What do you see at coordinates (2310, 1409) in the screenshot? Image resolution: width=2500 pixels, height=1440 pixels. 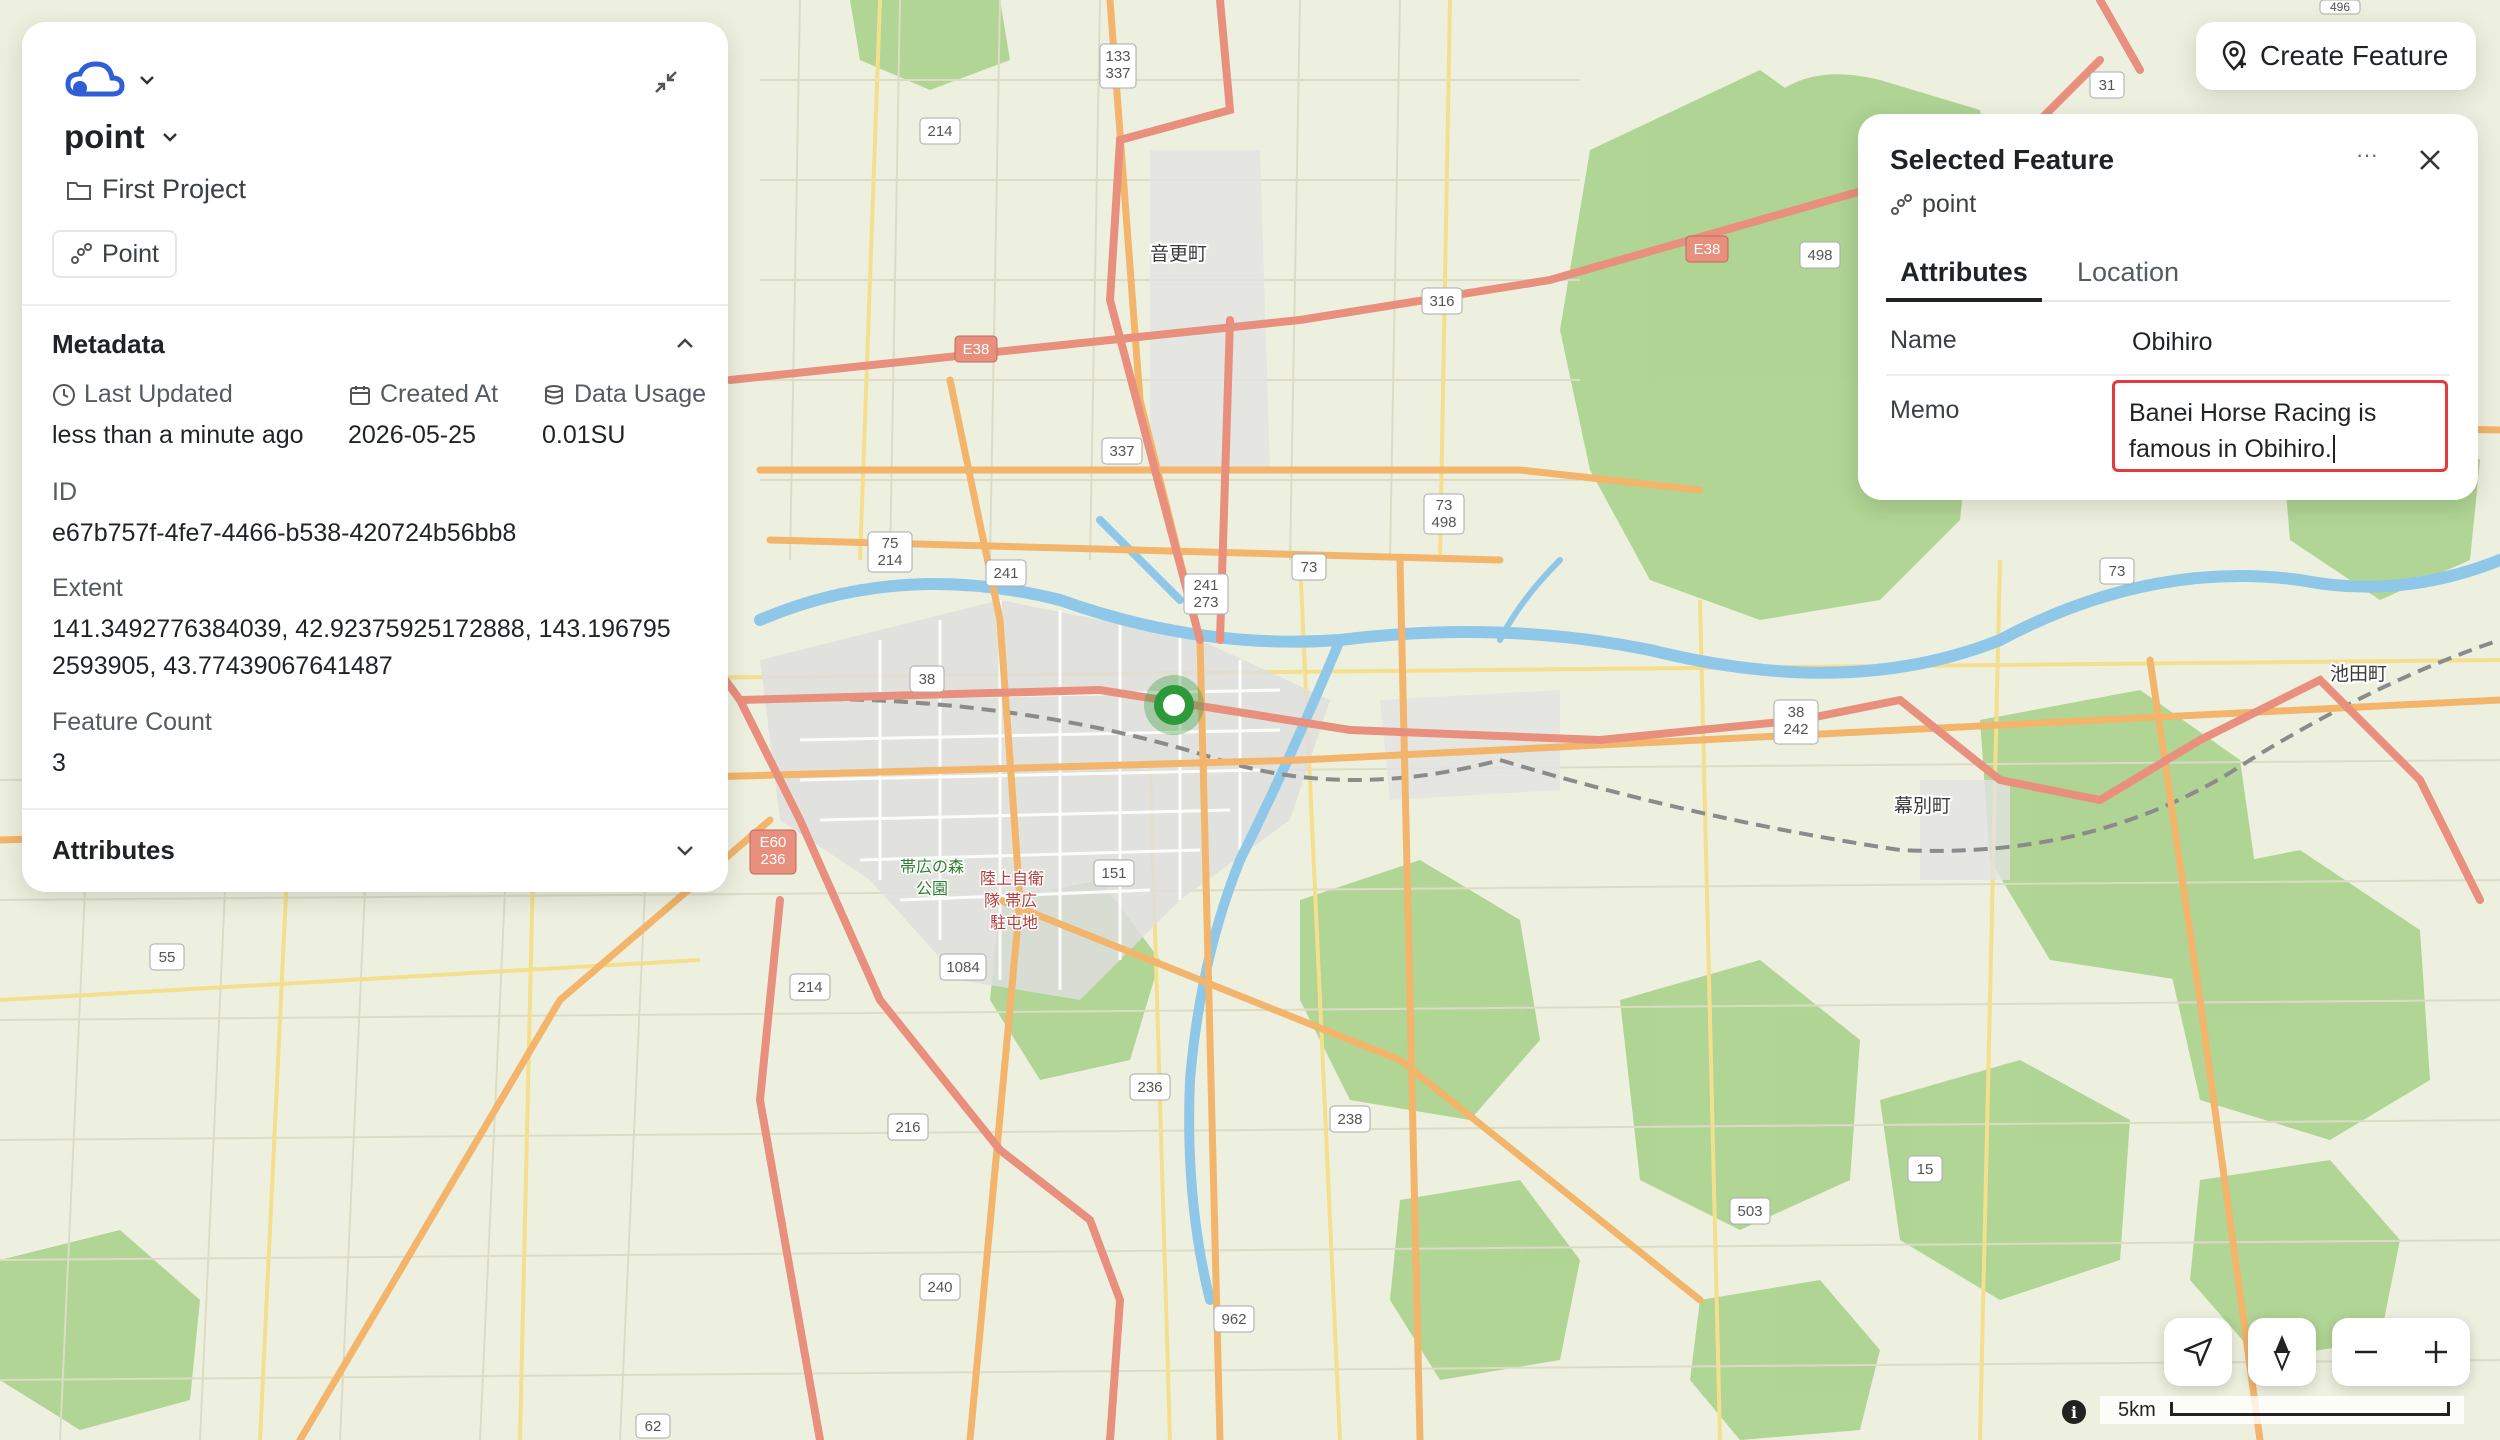 I see `scale-line` at bounding box center [2310, 1409].